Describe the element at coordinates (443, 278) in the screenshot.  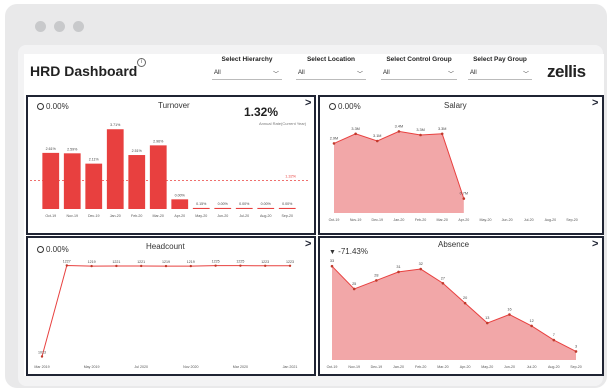
I see `data-label: 27` at that location.